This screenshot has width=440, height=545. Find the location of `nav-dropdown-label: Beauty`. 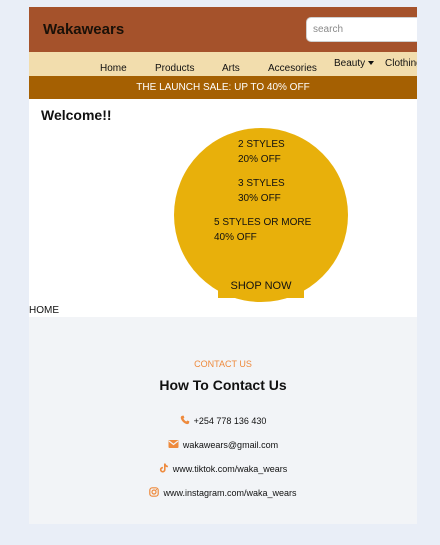

nav-dropdown-label: Beauty is located at coordinates (350, 63).